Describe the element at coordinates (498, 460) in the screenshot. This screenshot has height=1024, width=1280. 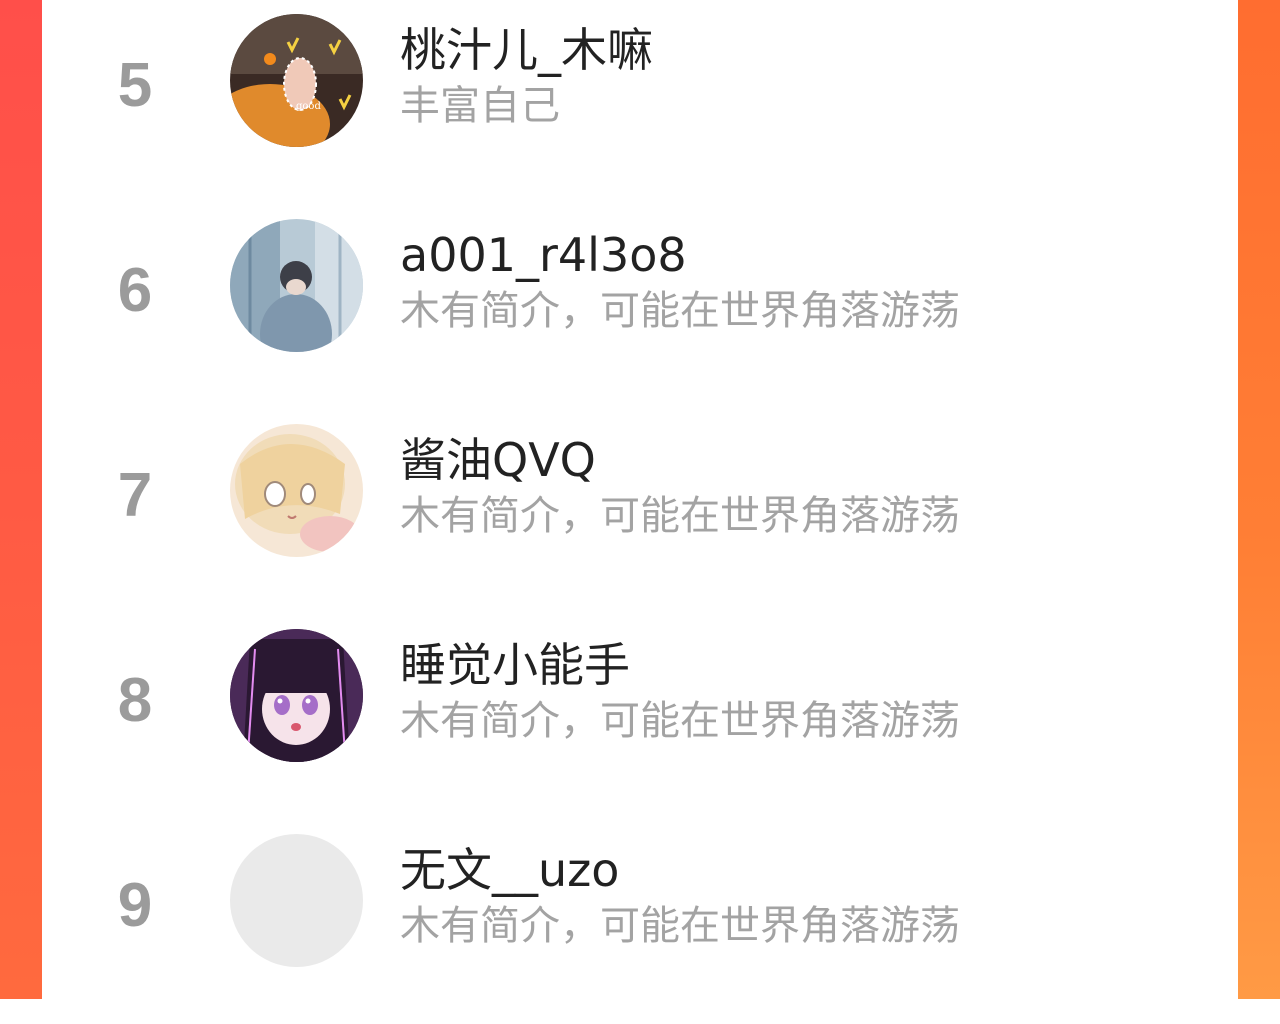
I see `user-name: 酱油QVQ` at that location.